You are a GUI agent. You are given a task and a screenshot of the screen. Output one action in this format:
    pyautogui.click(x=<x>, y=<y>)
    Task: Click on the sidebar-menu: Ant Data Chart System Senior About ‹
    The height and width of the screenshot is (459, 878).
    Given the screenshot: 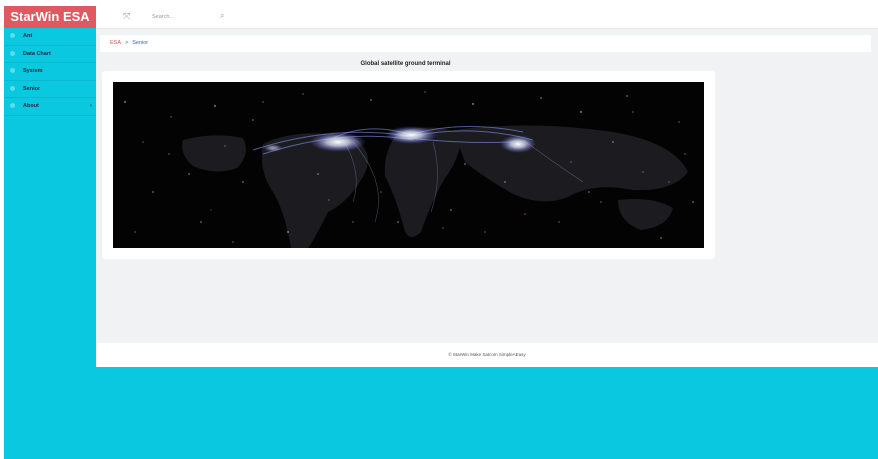 What is the action you would take?
    pyautogui.click(x=50, y=72)
    